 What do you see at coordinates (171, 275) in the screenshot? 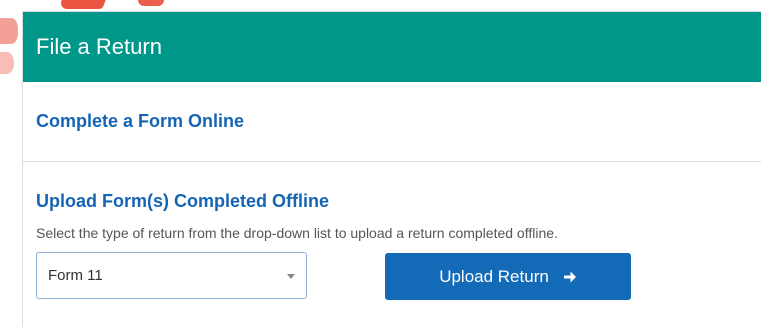
I see `return-type-select: Form 11` at bounding box center [171, 275].